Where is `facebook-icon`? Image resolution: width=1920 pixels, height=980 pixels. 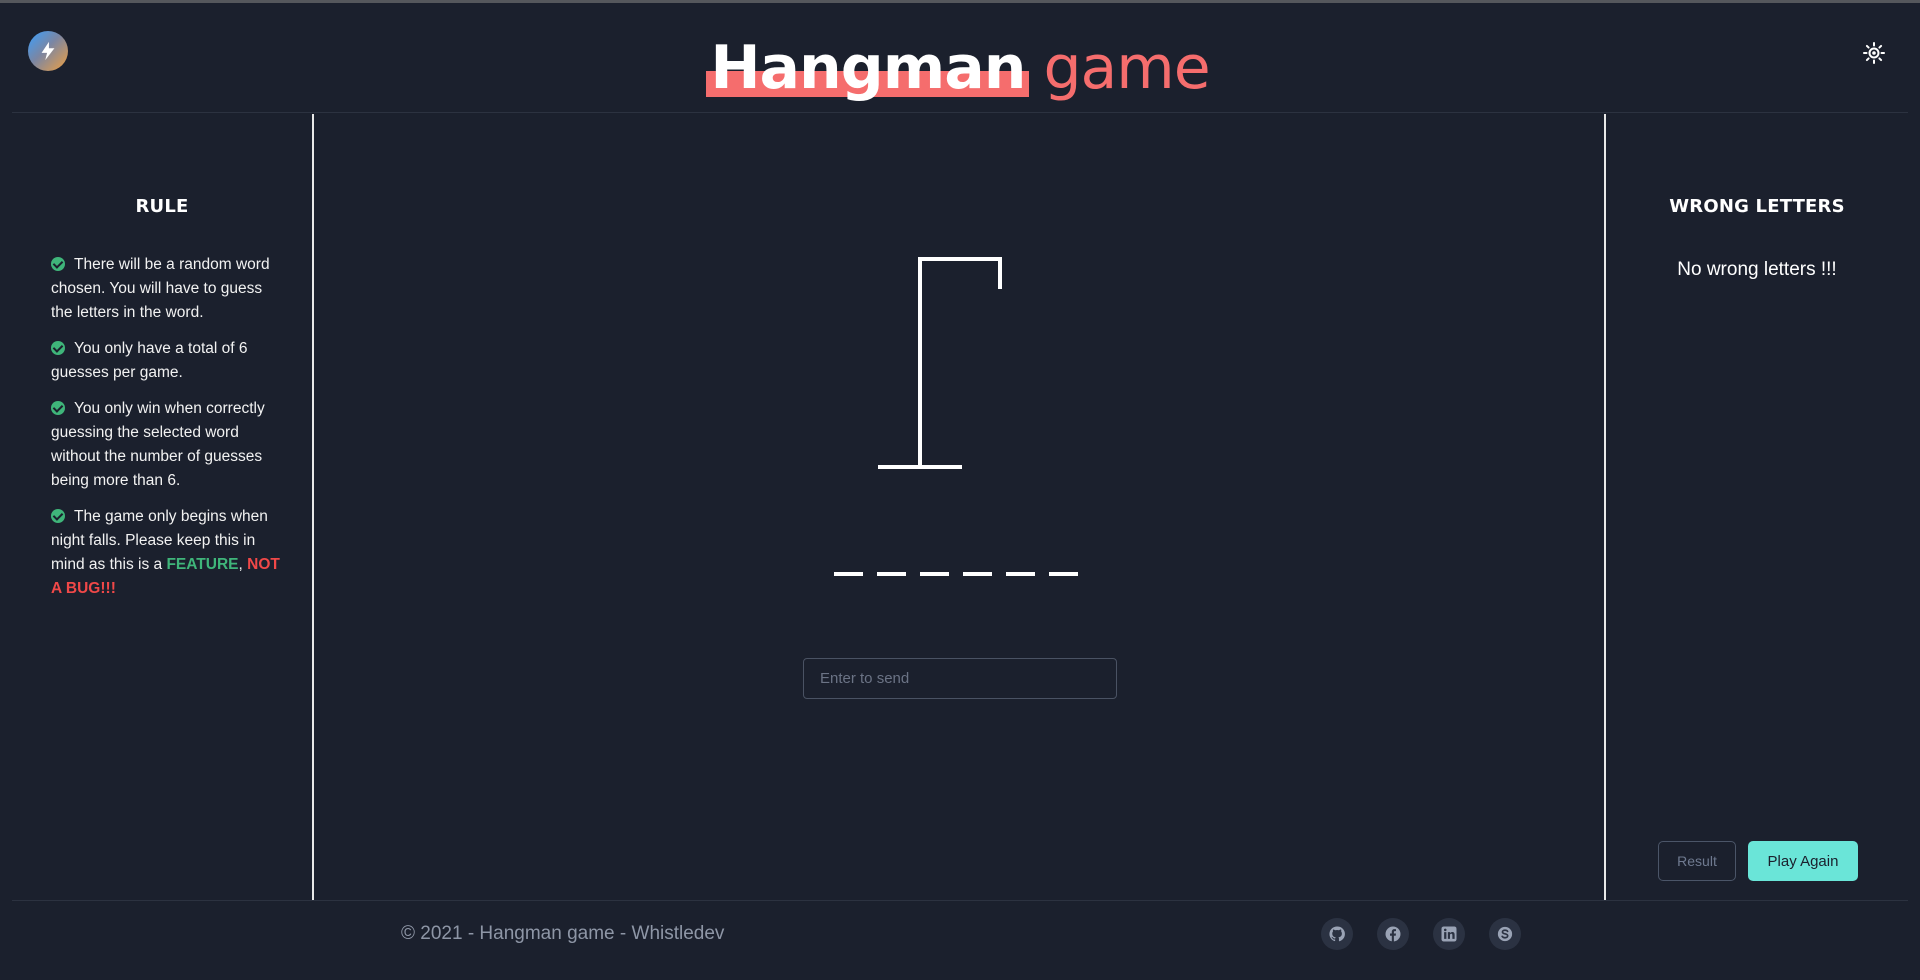
facebook-icon is located at coordinates (1393, 934).